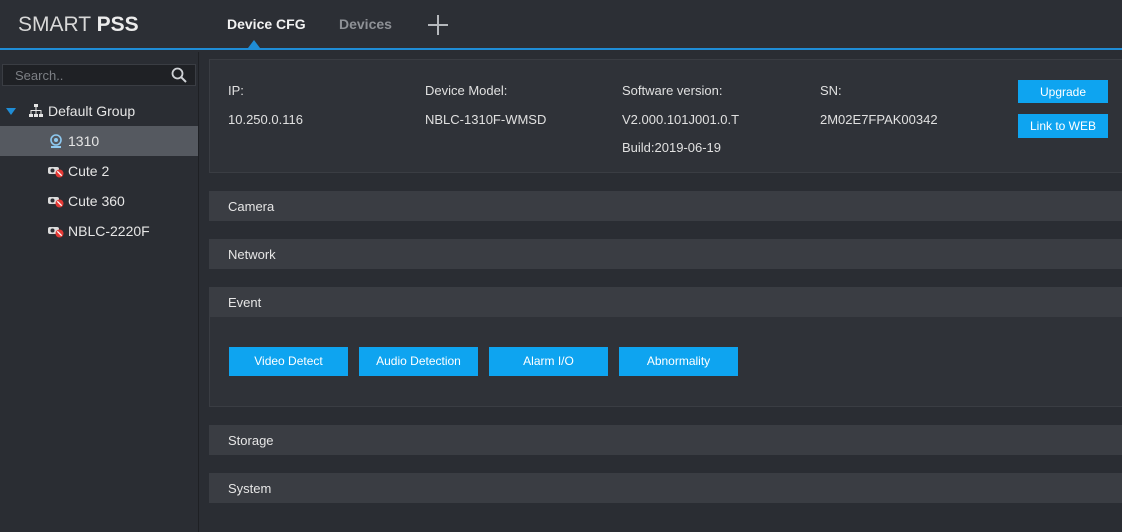 This screenshot has height=532, width=1122. What do you see at coordinates (117, 24) in the screenshot?
I see `logo-text-bold: PSS` at bounding box center [117, 24].